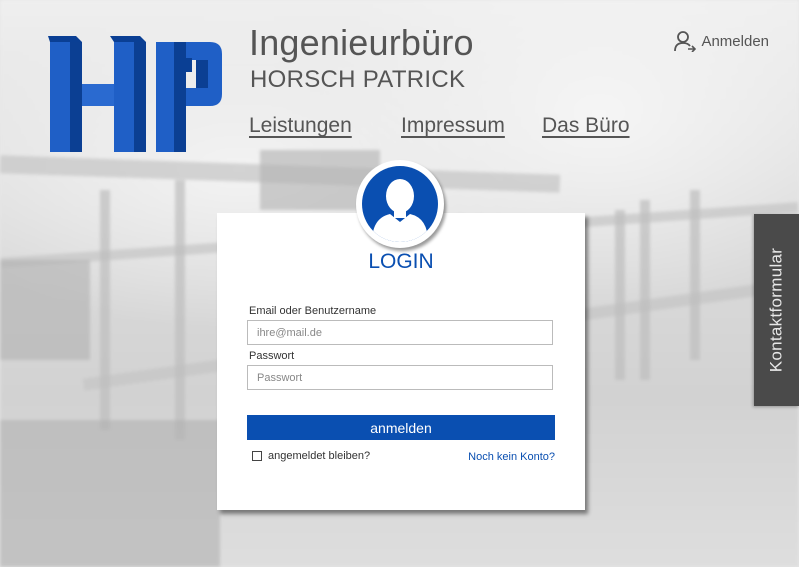  What do you see at coordinates (735, 41) in the screenshot?
I see `header-login-label: Anmelden` at bounding box center [735, 41].